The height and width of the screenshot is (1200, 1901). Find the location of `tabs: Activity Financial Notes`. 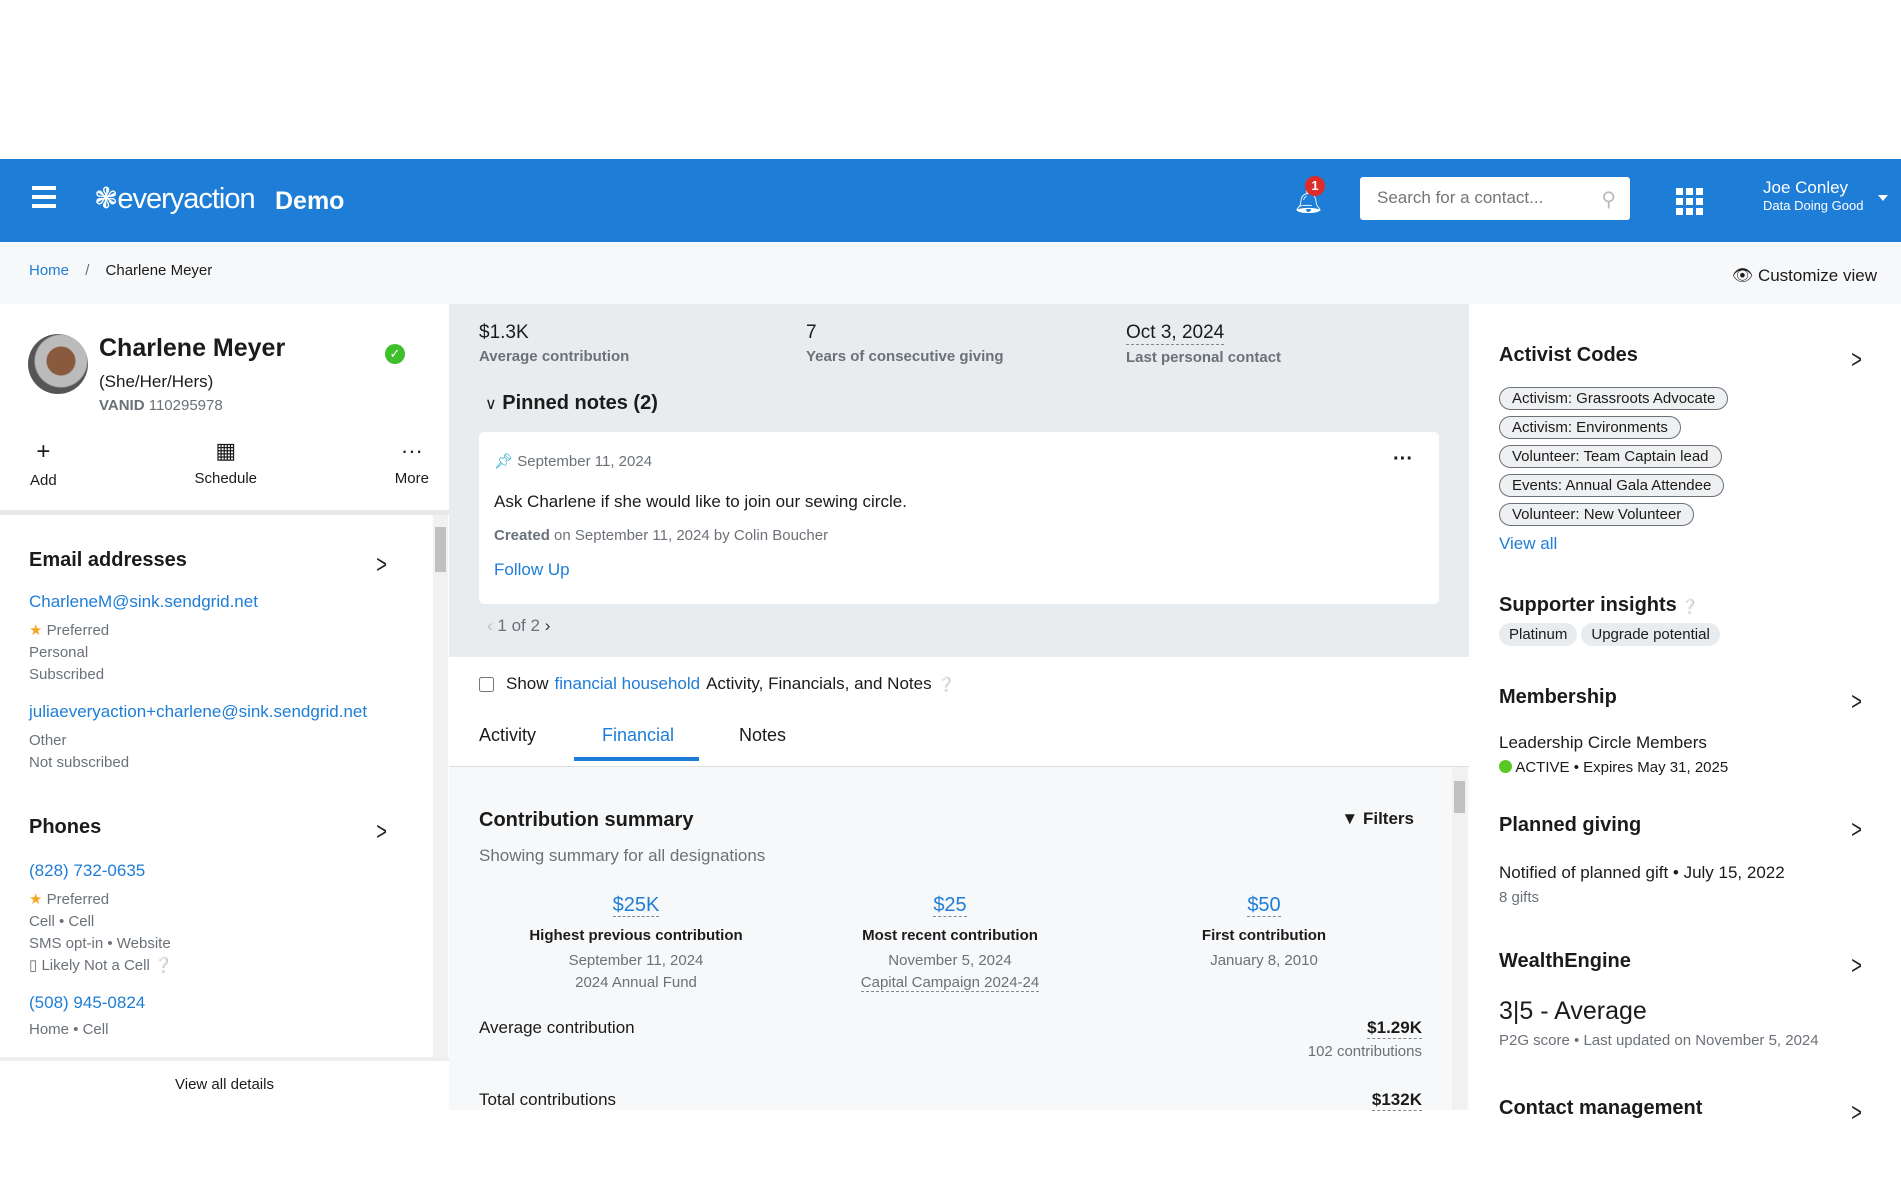

tabs: Activity Financial Notes is located at coordinates (650, 740).